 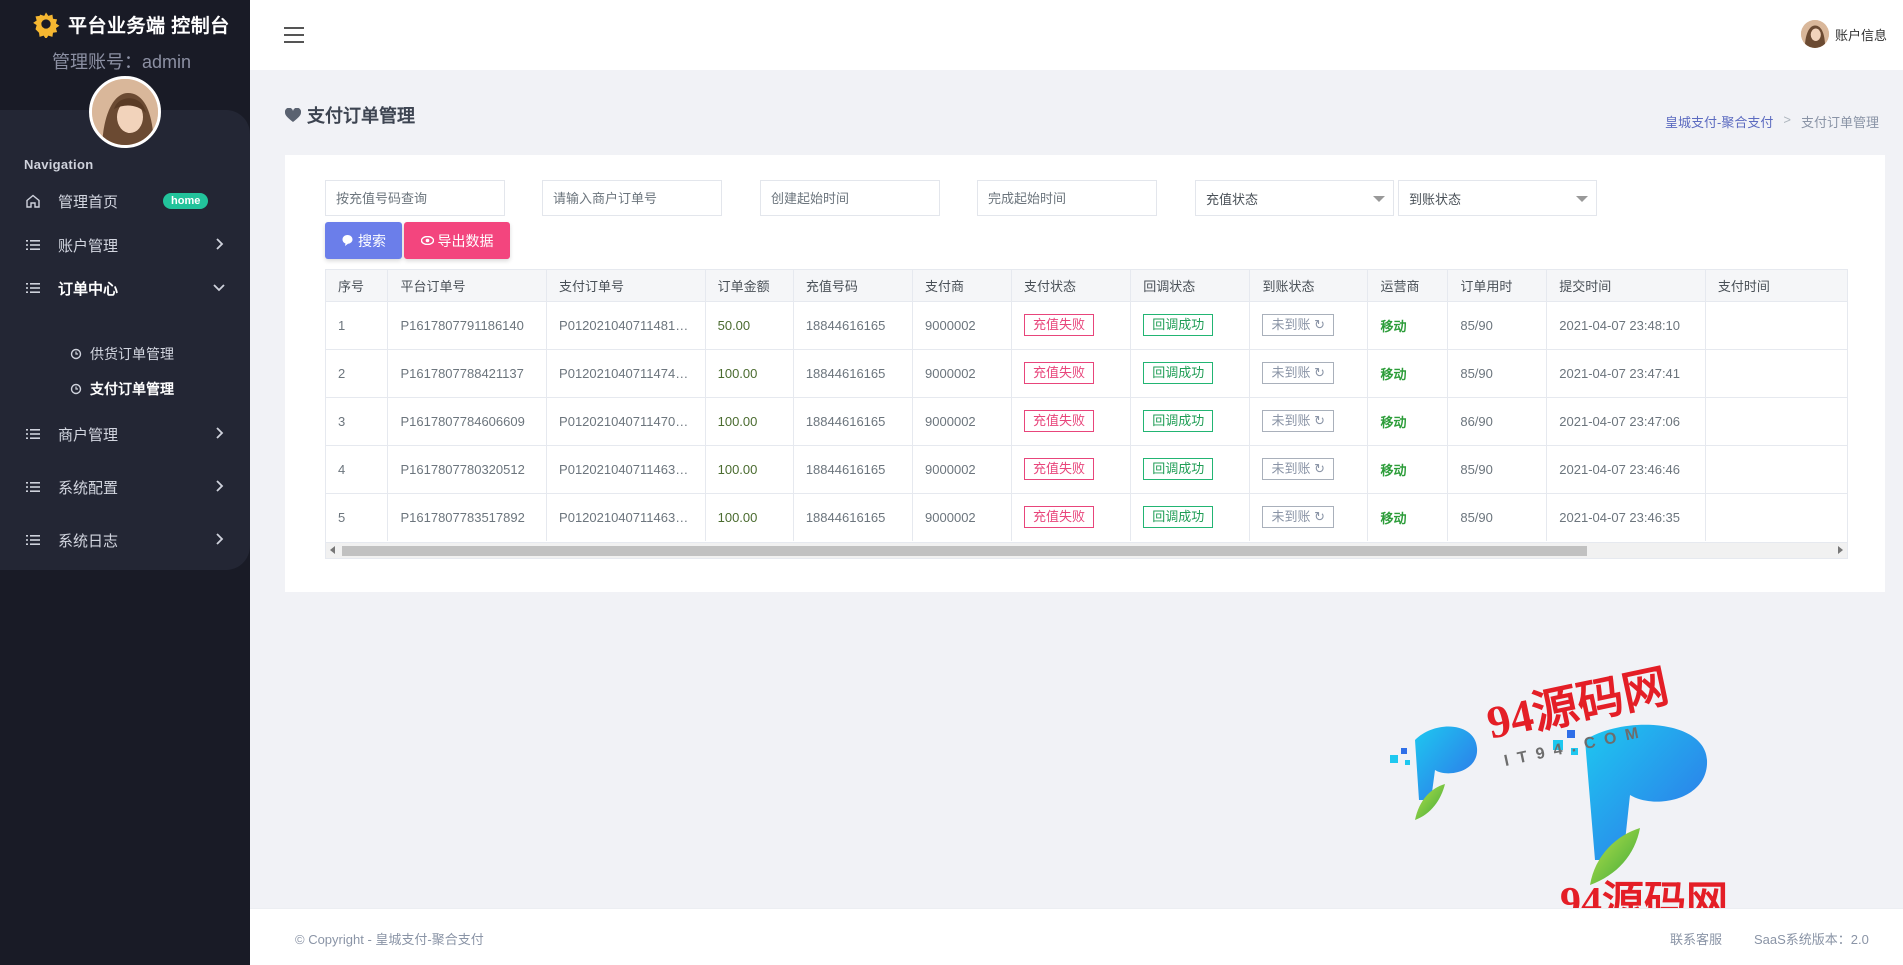 I want to click on sidebar-subitem-pay-orders: 支付订单管理, so click(x=122, y=389).